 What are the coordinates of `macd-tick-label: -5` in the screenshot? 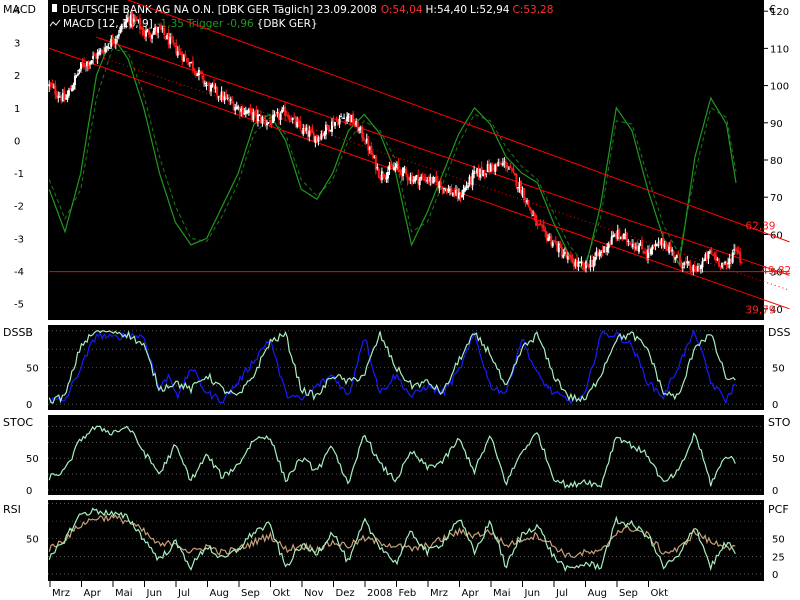 It's located at (19, 305).